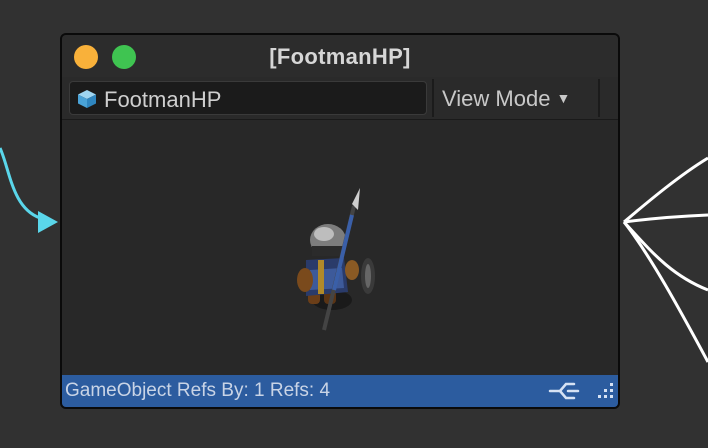 This screenshot has height=448, width=708. Describe the element at coordinates (564, 391) in the screenshot. I see `graph-expand-icon` at that location.